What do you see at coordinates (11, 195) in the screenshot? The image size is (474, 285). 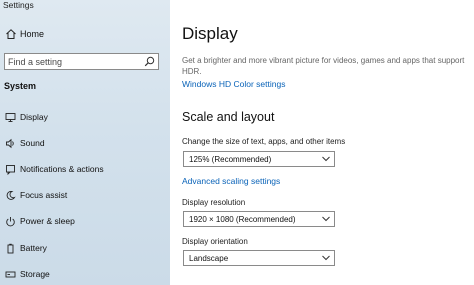 I see `moon-icon` at bounding box center [11, 195].